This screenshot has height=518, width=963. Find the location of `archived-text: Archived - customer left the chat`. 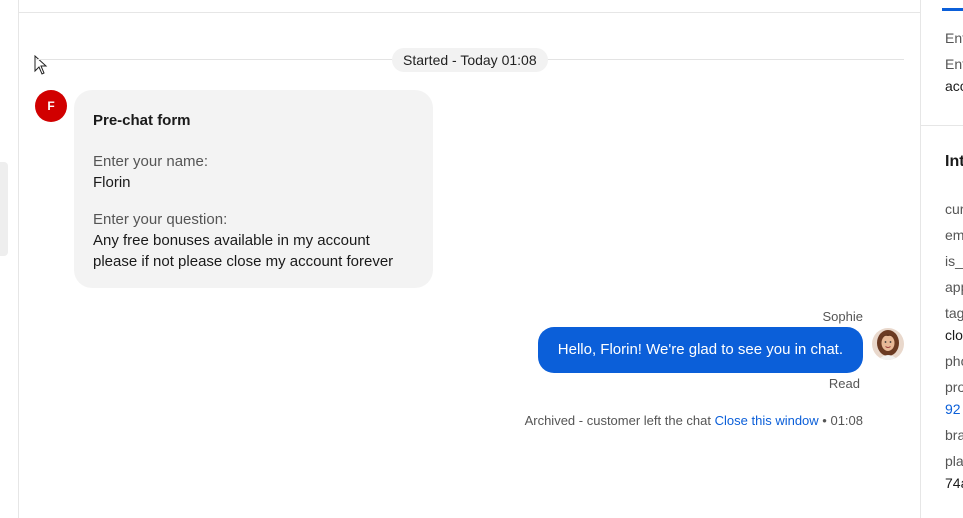

archived-text: Archived - customer left the chat is located at coordinates (617, 420).